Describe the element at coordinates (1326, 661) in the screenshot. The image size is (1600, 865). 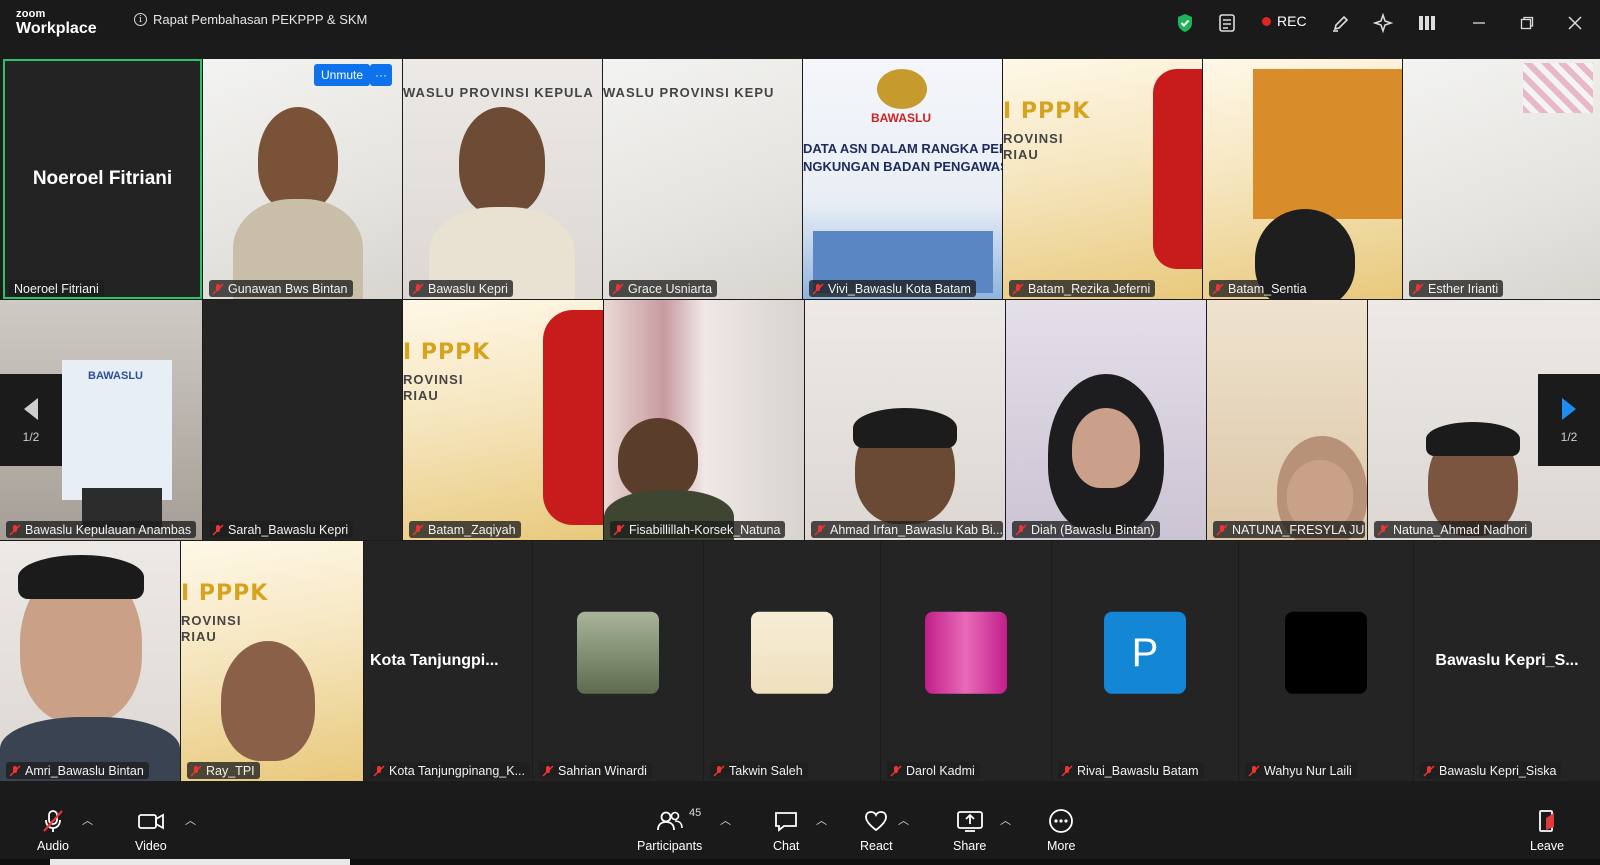
I see `participant-tile: Wahyu Nur Laili` at that location.